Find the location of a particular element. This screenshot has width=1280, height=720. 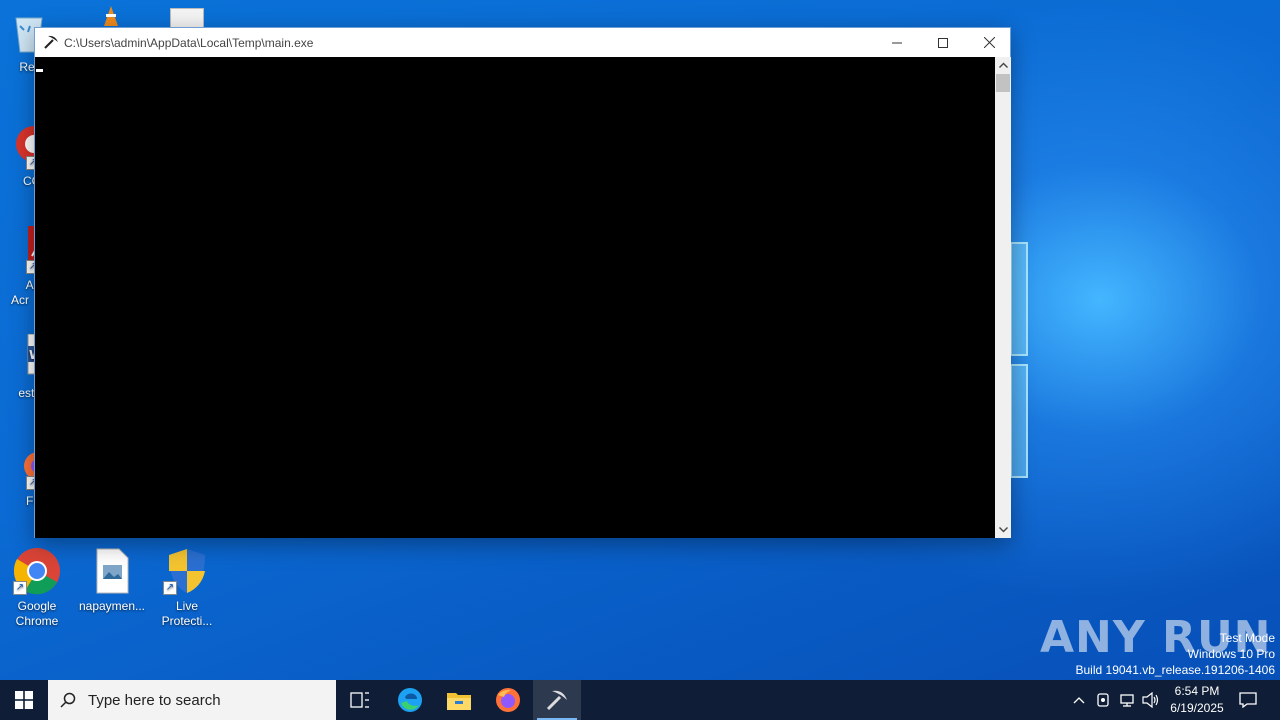

close-button is located at coordinates (989, 42).